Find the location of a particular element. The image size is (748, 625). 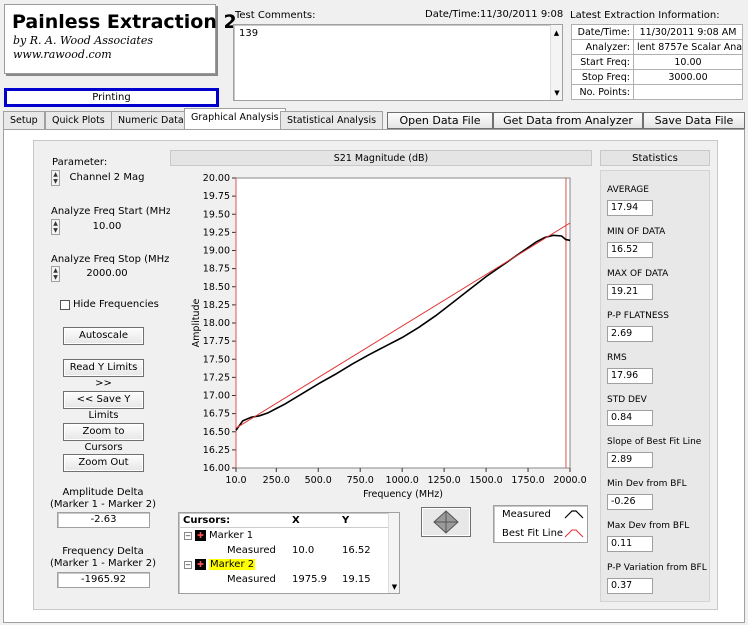

comments-textarea: 139 ▲ ▼ is located at coordinates (398, 62).